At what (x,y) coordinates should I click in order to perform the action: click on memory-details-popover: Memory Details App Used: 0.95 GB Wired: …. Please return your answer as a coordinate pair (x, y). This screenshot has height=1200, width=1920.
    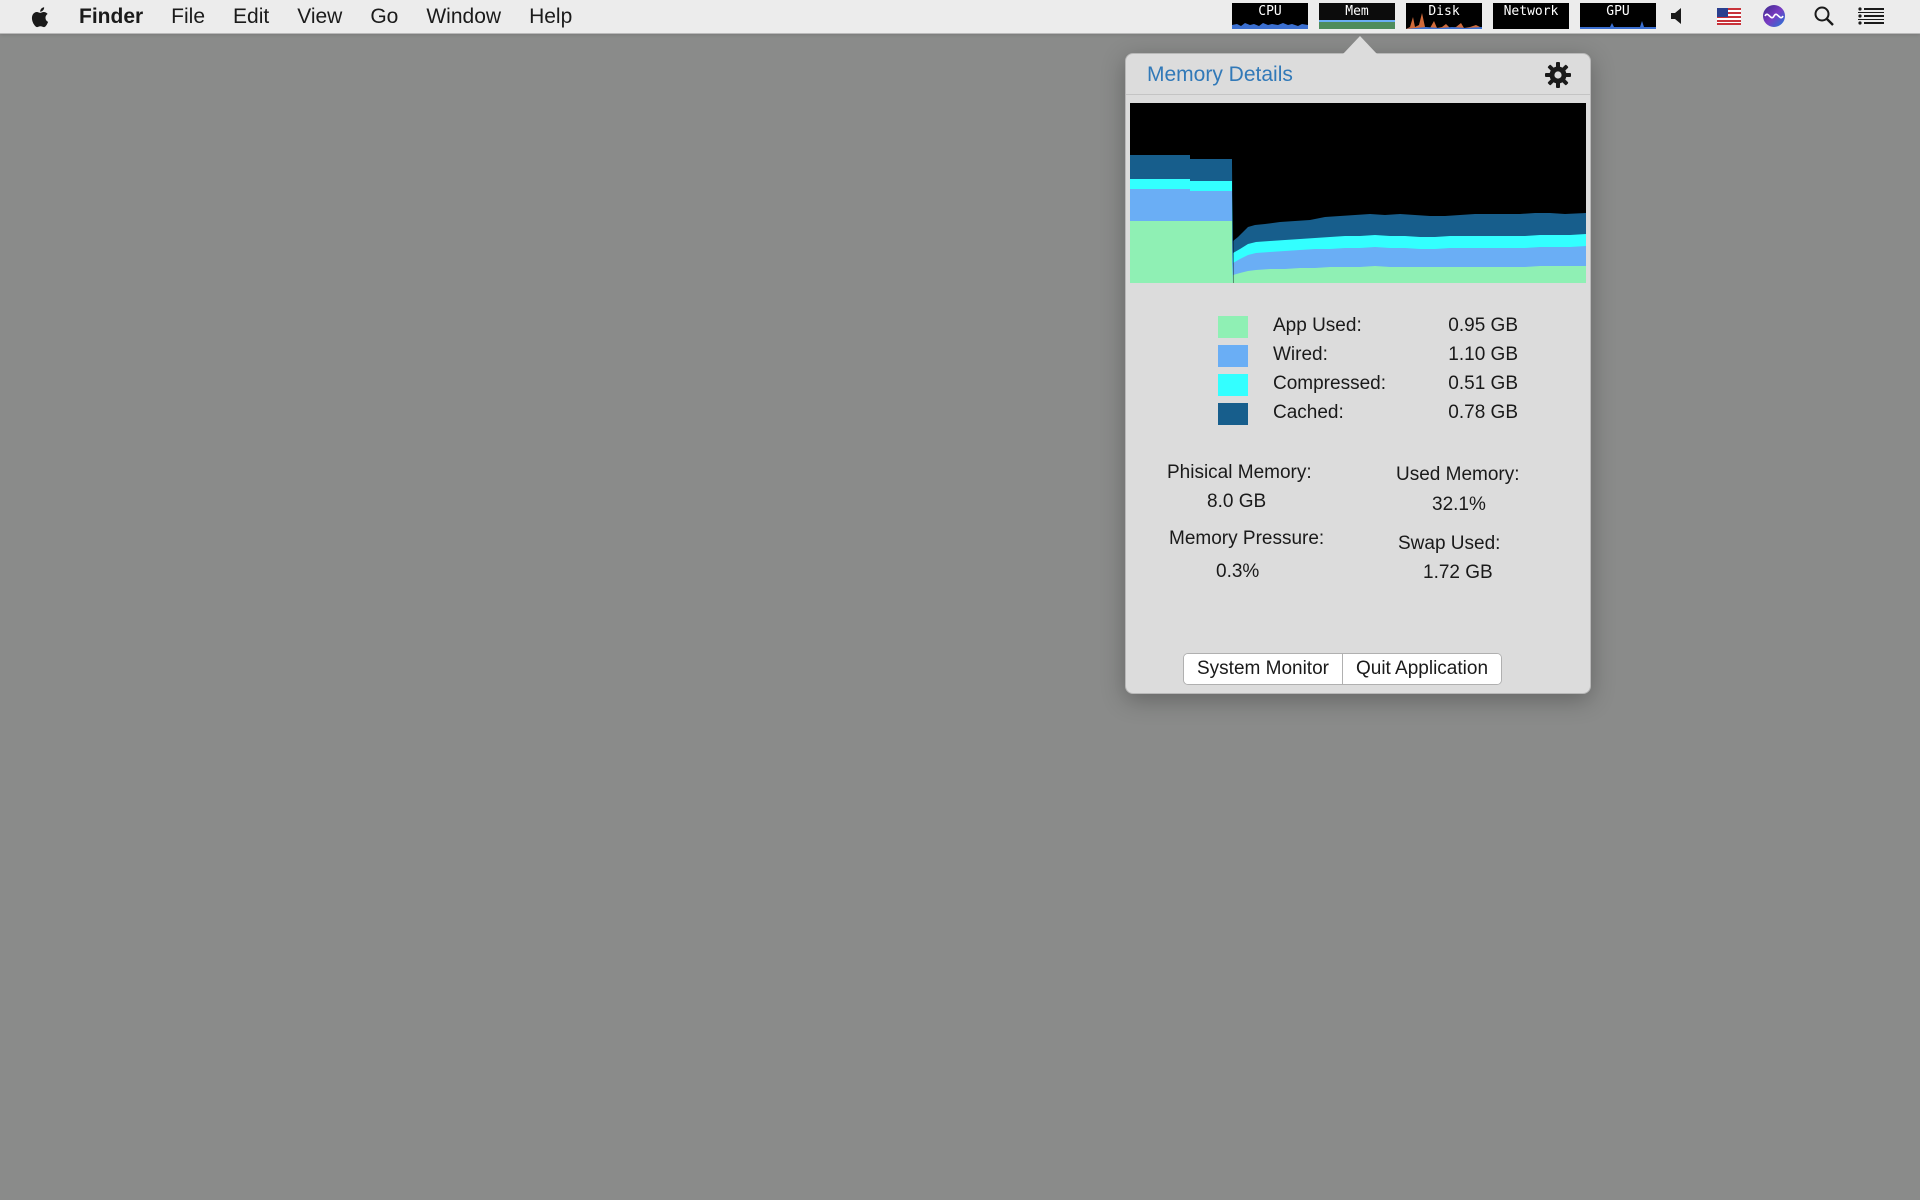
    Looking at the image, I should click on (1358, 373).